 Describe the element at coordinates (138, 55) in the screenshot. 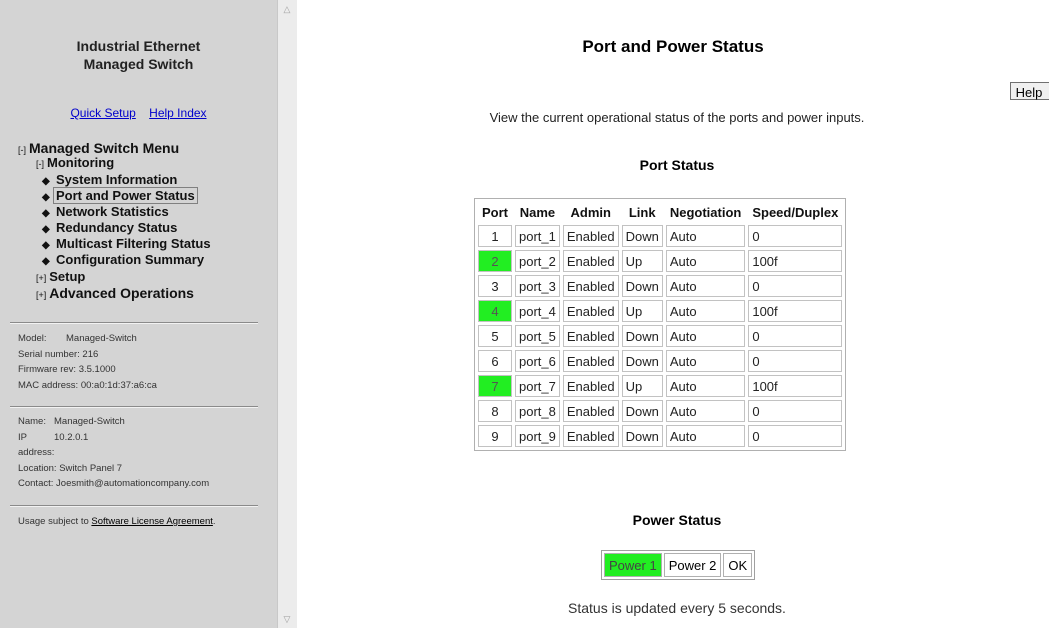

I see `product-title: Industrial Ethernet Managed Switch` at that location.